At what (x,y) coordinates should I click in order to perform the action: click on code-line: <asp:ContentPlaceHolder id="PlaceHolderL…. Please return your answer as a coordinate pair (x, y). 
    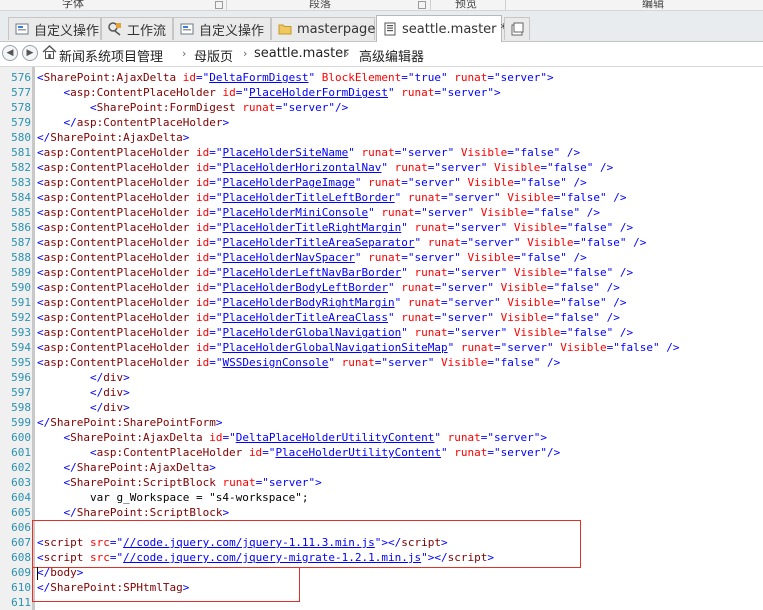
    Looking at the image, I should click on (335, 272).